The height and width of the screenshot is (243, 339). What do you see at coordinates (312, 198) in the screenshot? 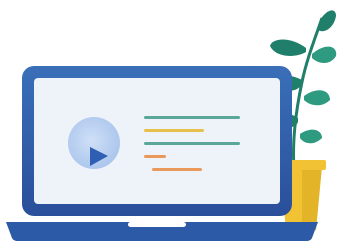
I see `plant-pot-shade` at bounding box center [312, 198].